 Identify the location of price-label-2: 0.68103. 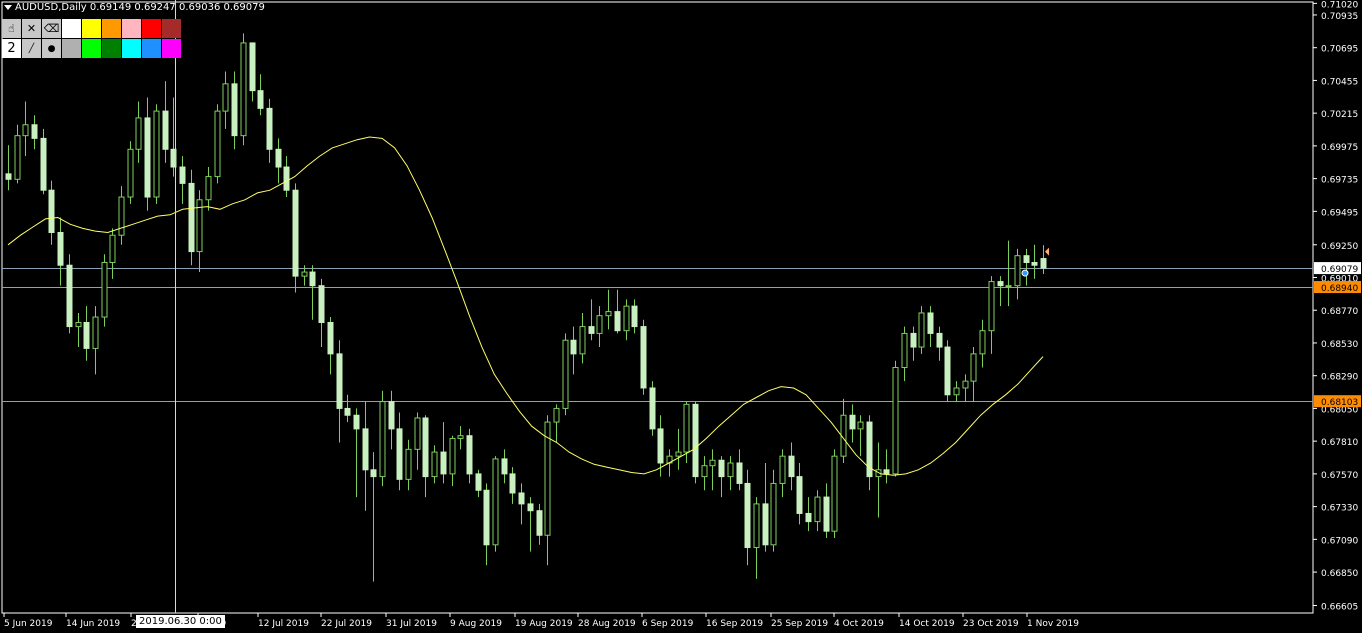
(1339, 403).